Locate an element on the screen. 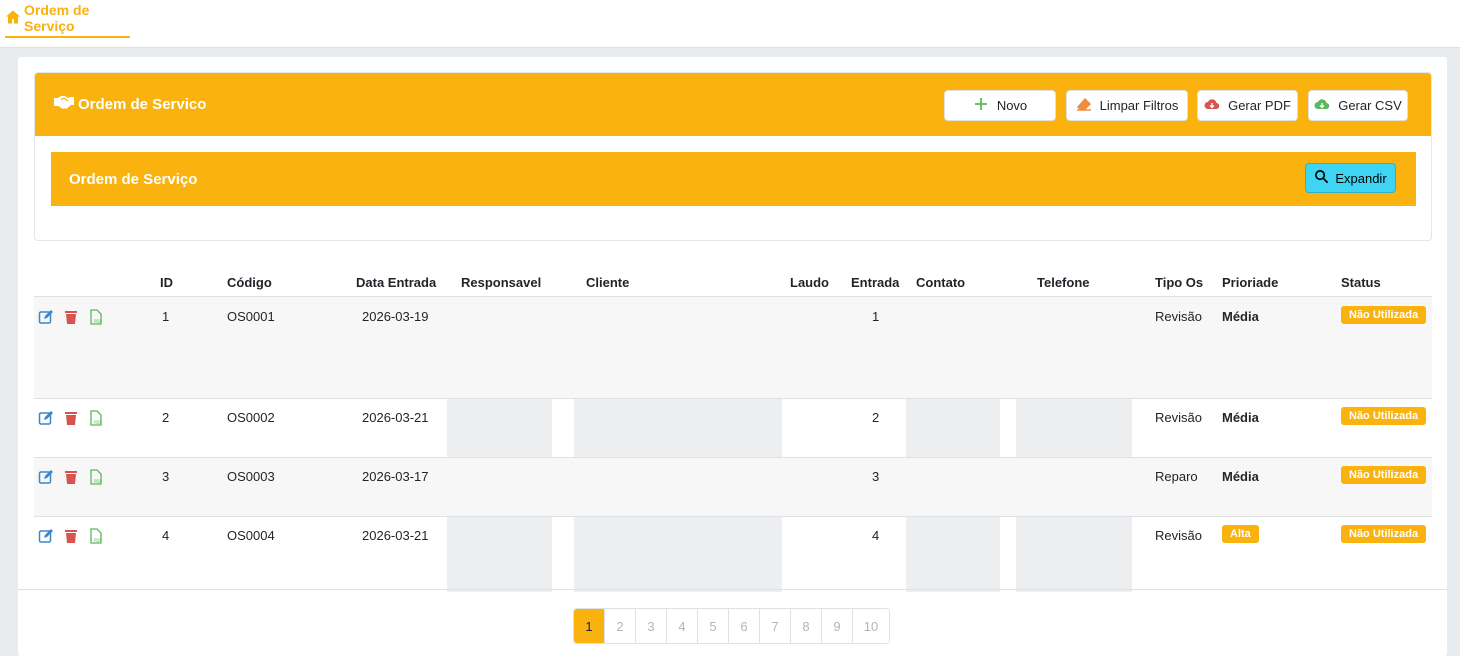 Image resolution: width=1460 pixels, height=656 pixels. th-prioridade: Prioriade is located at coordinates (1250, 282).